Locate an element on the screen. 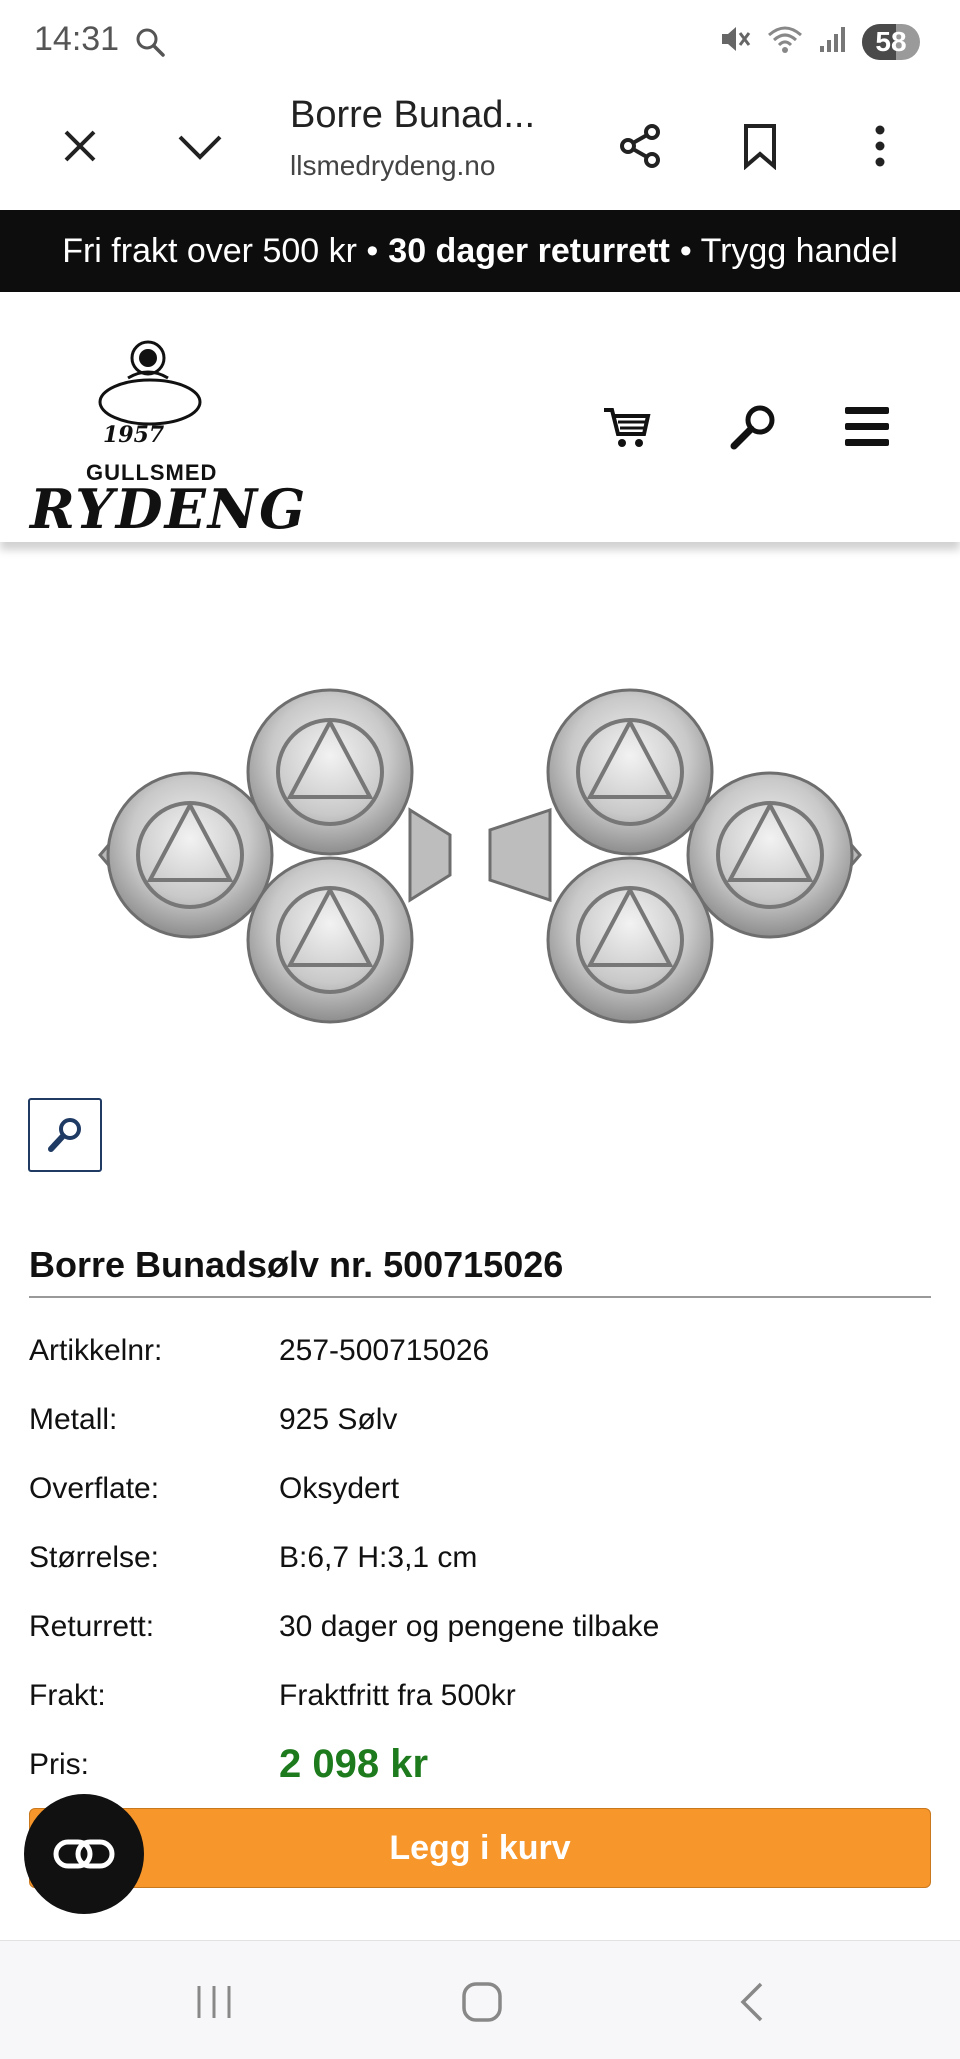 Image resolution: width=960 pixels, height=2059 pixels. spec-row-shipping: Frakt: Fraktfritt fra 500kr is located at coordinates (480, 1704).